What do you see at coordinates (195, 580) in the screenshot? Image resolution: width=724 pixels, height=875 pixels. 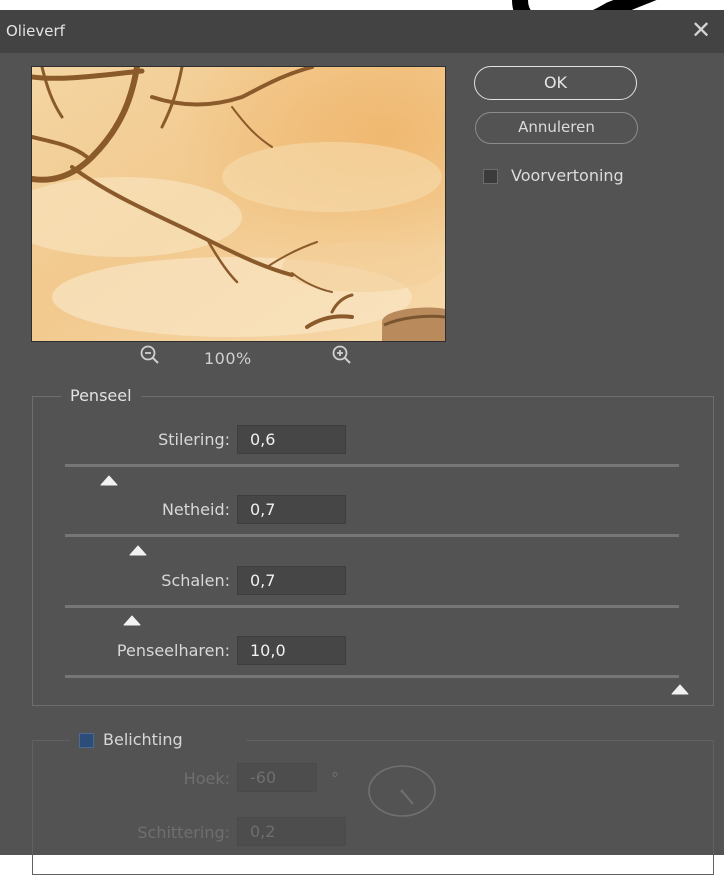 I see `scale-label: Schalen:` at bounding box center [195, 580].